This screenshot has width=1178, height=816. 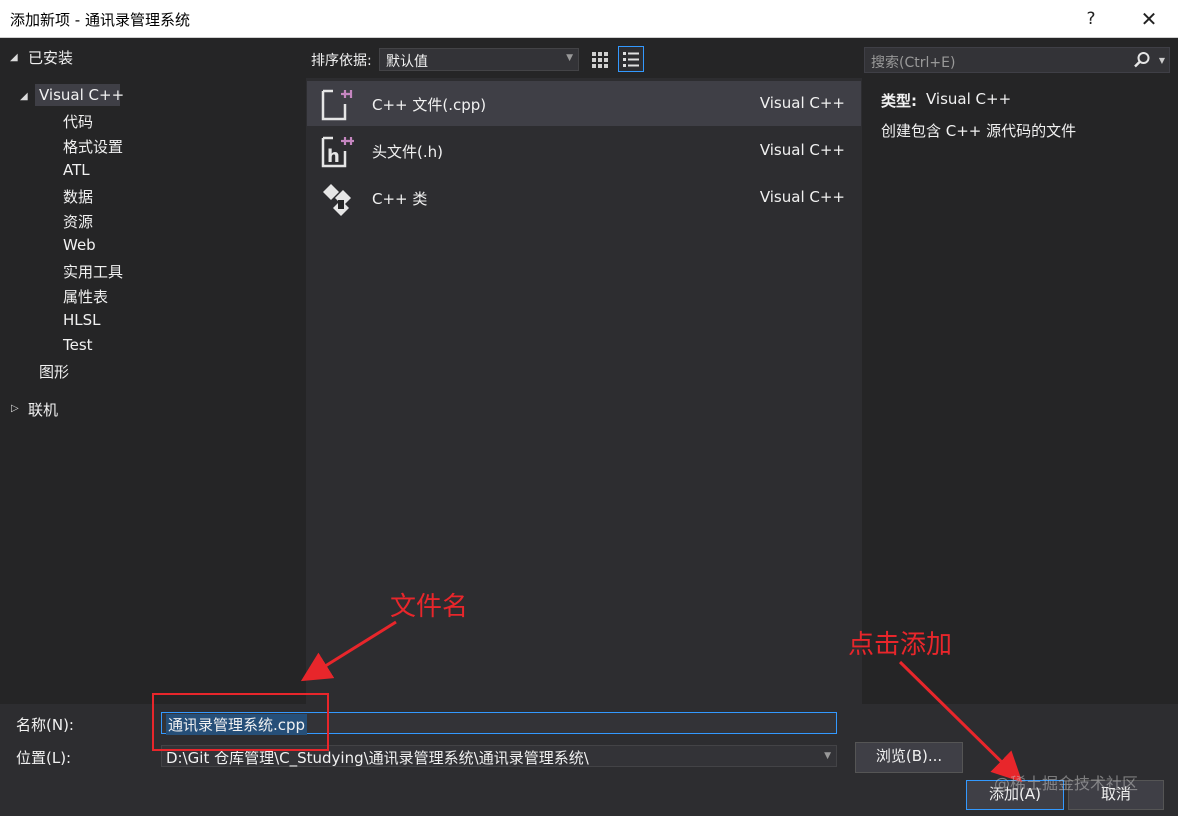 I want to click on tree-item-graphics: 图形, so click(x=54, y=371).